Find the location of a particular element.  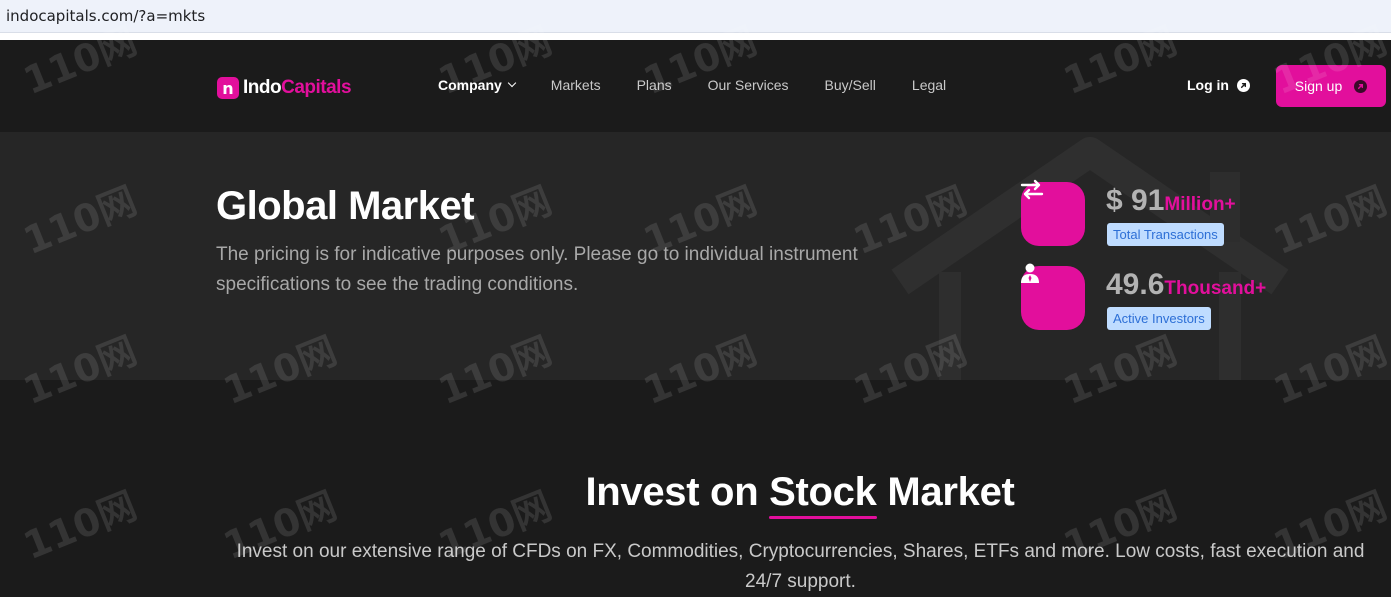

brand-logo: n IndoCapitals is located at coordinates (284, 88).